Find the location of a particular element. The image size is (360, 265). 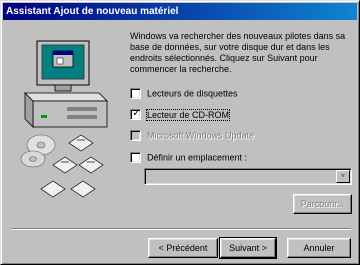

check-icon: ✓ is located at coordinates (136, 114).